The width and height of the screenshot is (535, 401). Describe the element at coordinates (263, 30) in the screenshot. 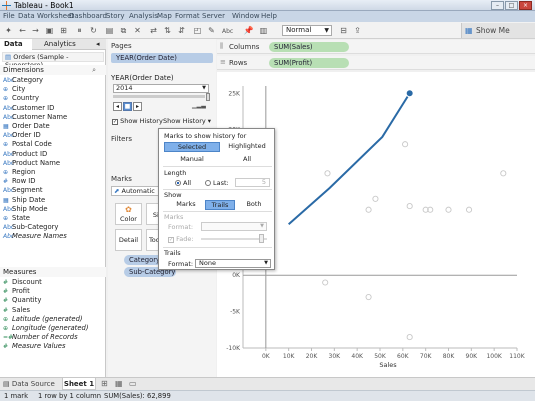

I see `fit-icon: ▥` at that location.